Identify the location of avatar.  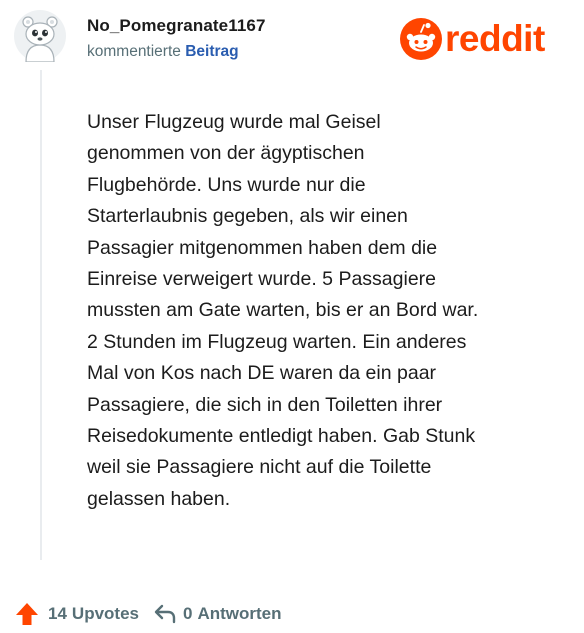
(40, 36).